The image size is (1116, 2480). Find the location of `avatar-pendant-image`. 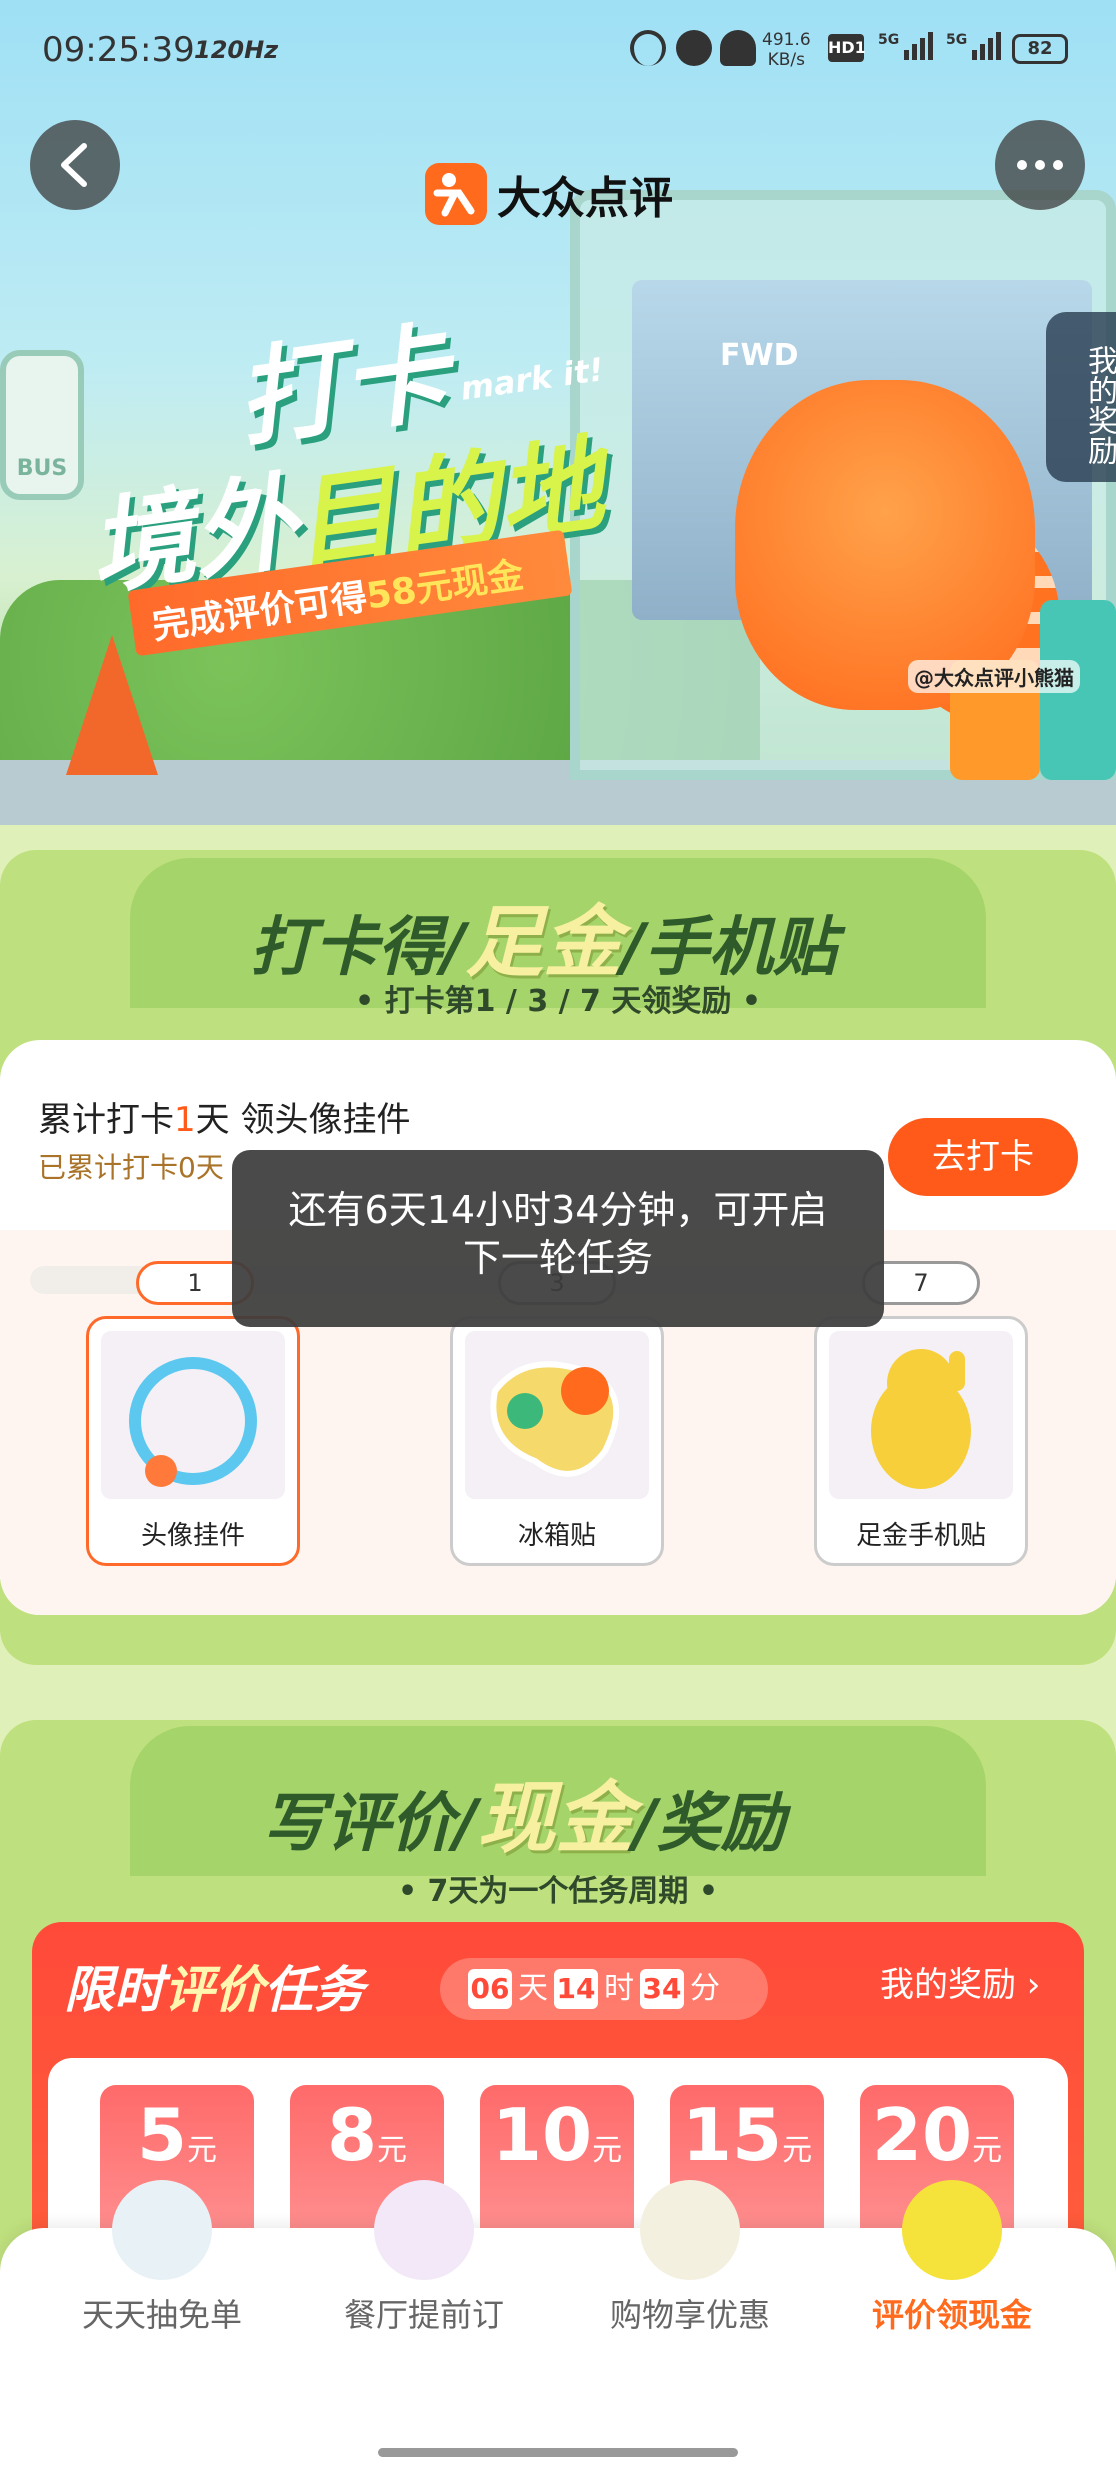

avatar-pendant-image is located at coordinates (193, 1415).